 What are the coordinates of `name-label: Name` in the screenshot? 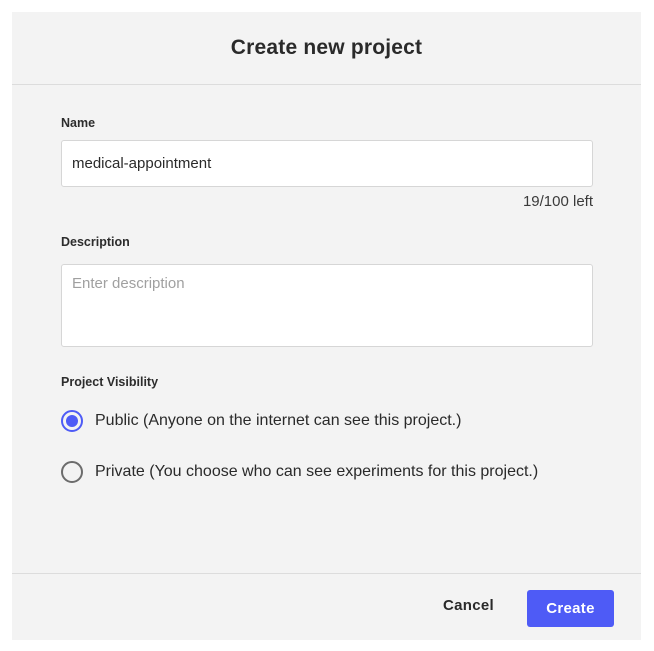 It's located at (78, 123).